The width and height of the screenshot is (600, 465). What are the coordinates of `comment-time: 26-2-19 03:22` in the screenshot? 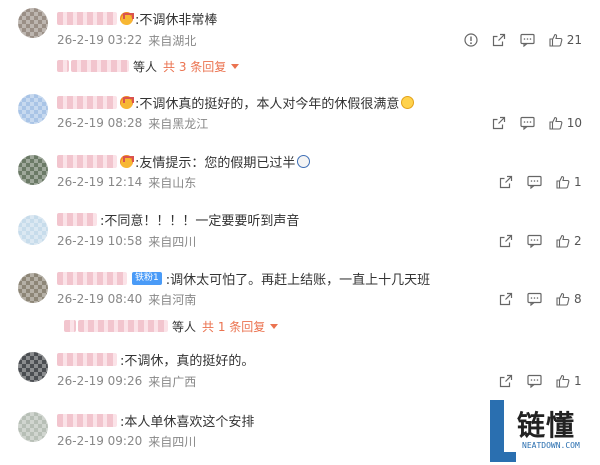 It's located at (100, 40).